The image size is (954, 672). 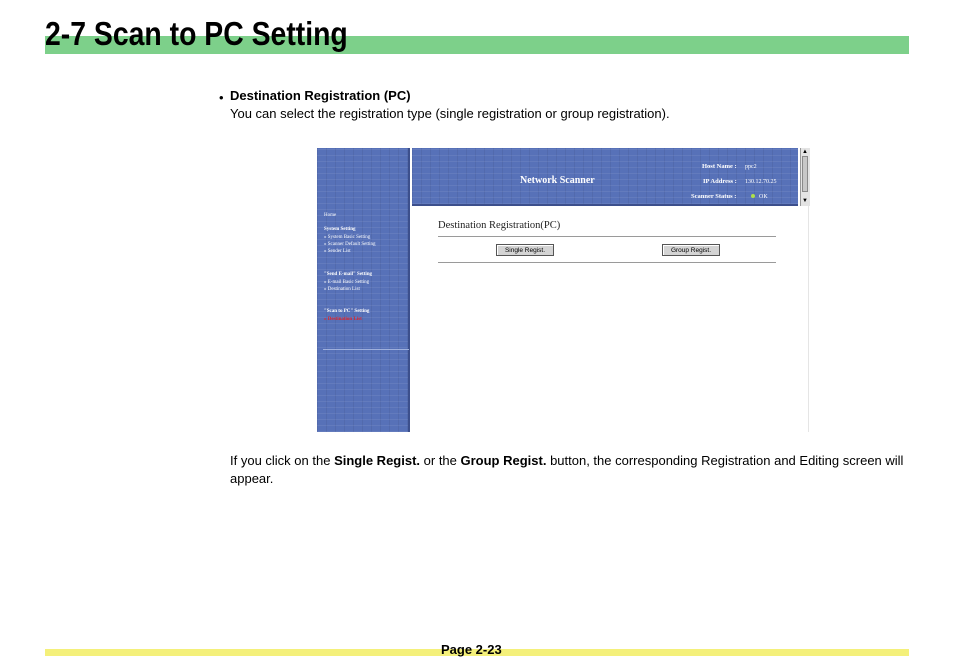 I want to click on content-title: Destination Registration(PC), so click(x=499, y=225).